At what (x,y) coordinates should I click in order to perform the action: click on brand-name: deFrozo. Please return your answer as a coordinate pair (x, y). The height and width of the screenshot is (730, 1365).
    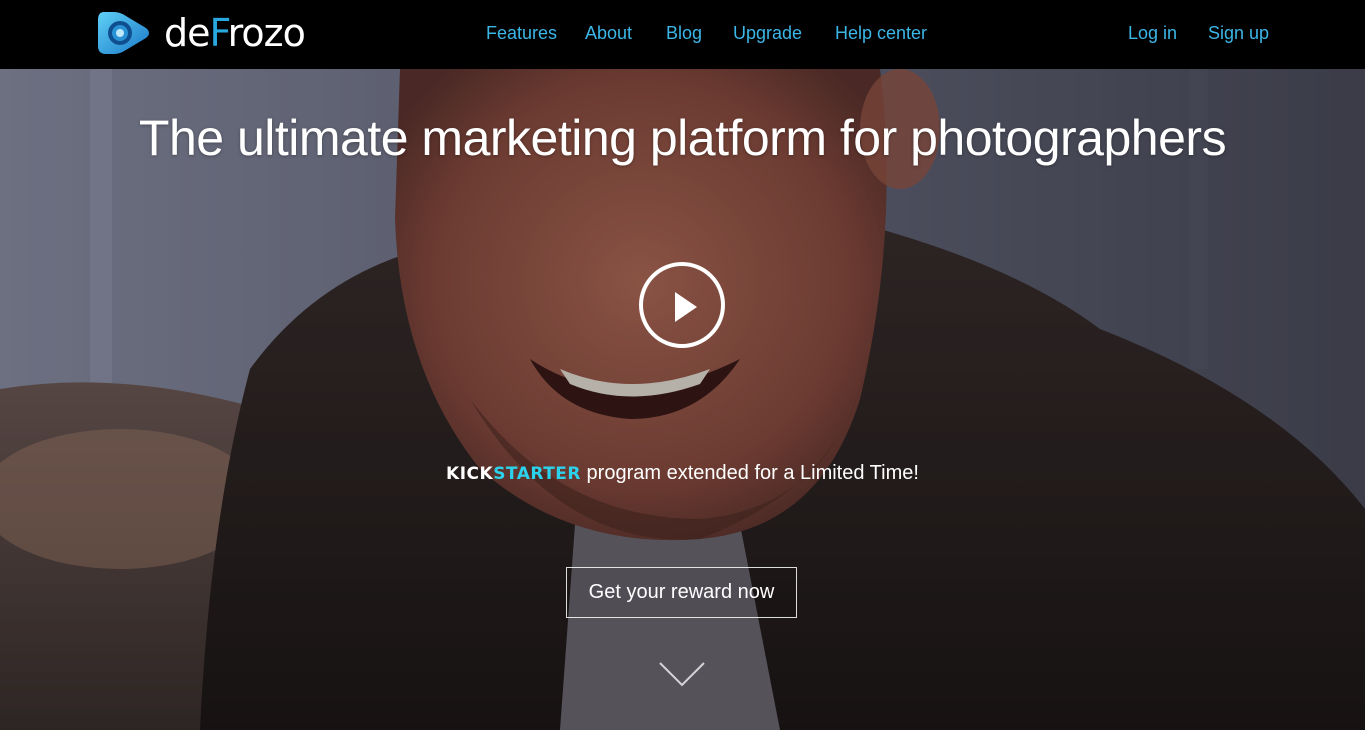
    Looking at the image, I should click on (235, 33).